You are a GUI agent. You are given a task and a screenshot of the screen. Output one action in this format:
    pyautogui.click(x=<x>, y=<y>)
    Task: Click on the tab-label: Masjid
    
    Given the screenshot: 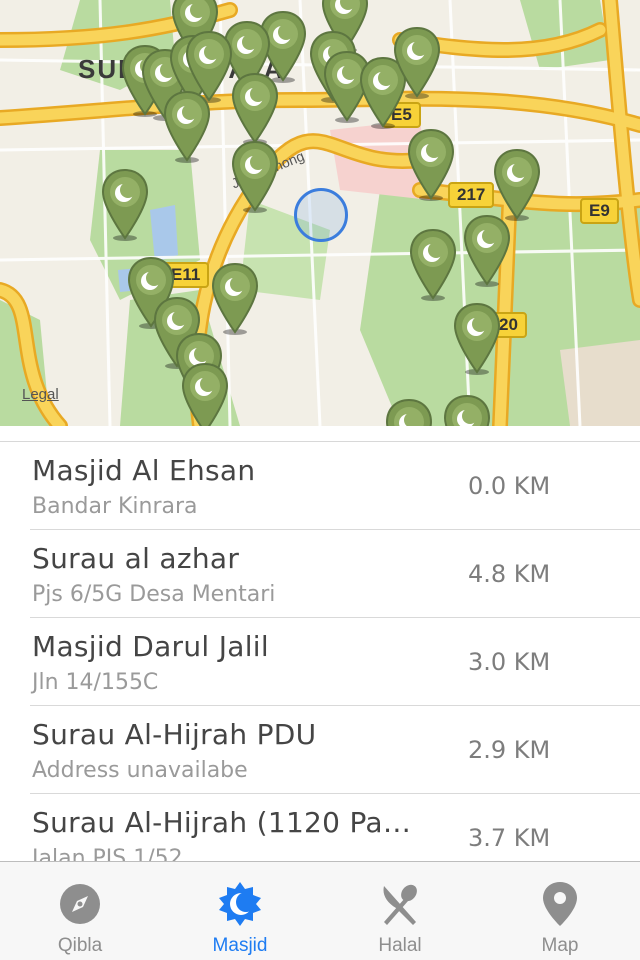 What is the action you would take?
    pyautogui.click(x=240, y=945)
    